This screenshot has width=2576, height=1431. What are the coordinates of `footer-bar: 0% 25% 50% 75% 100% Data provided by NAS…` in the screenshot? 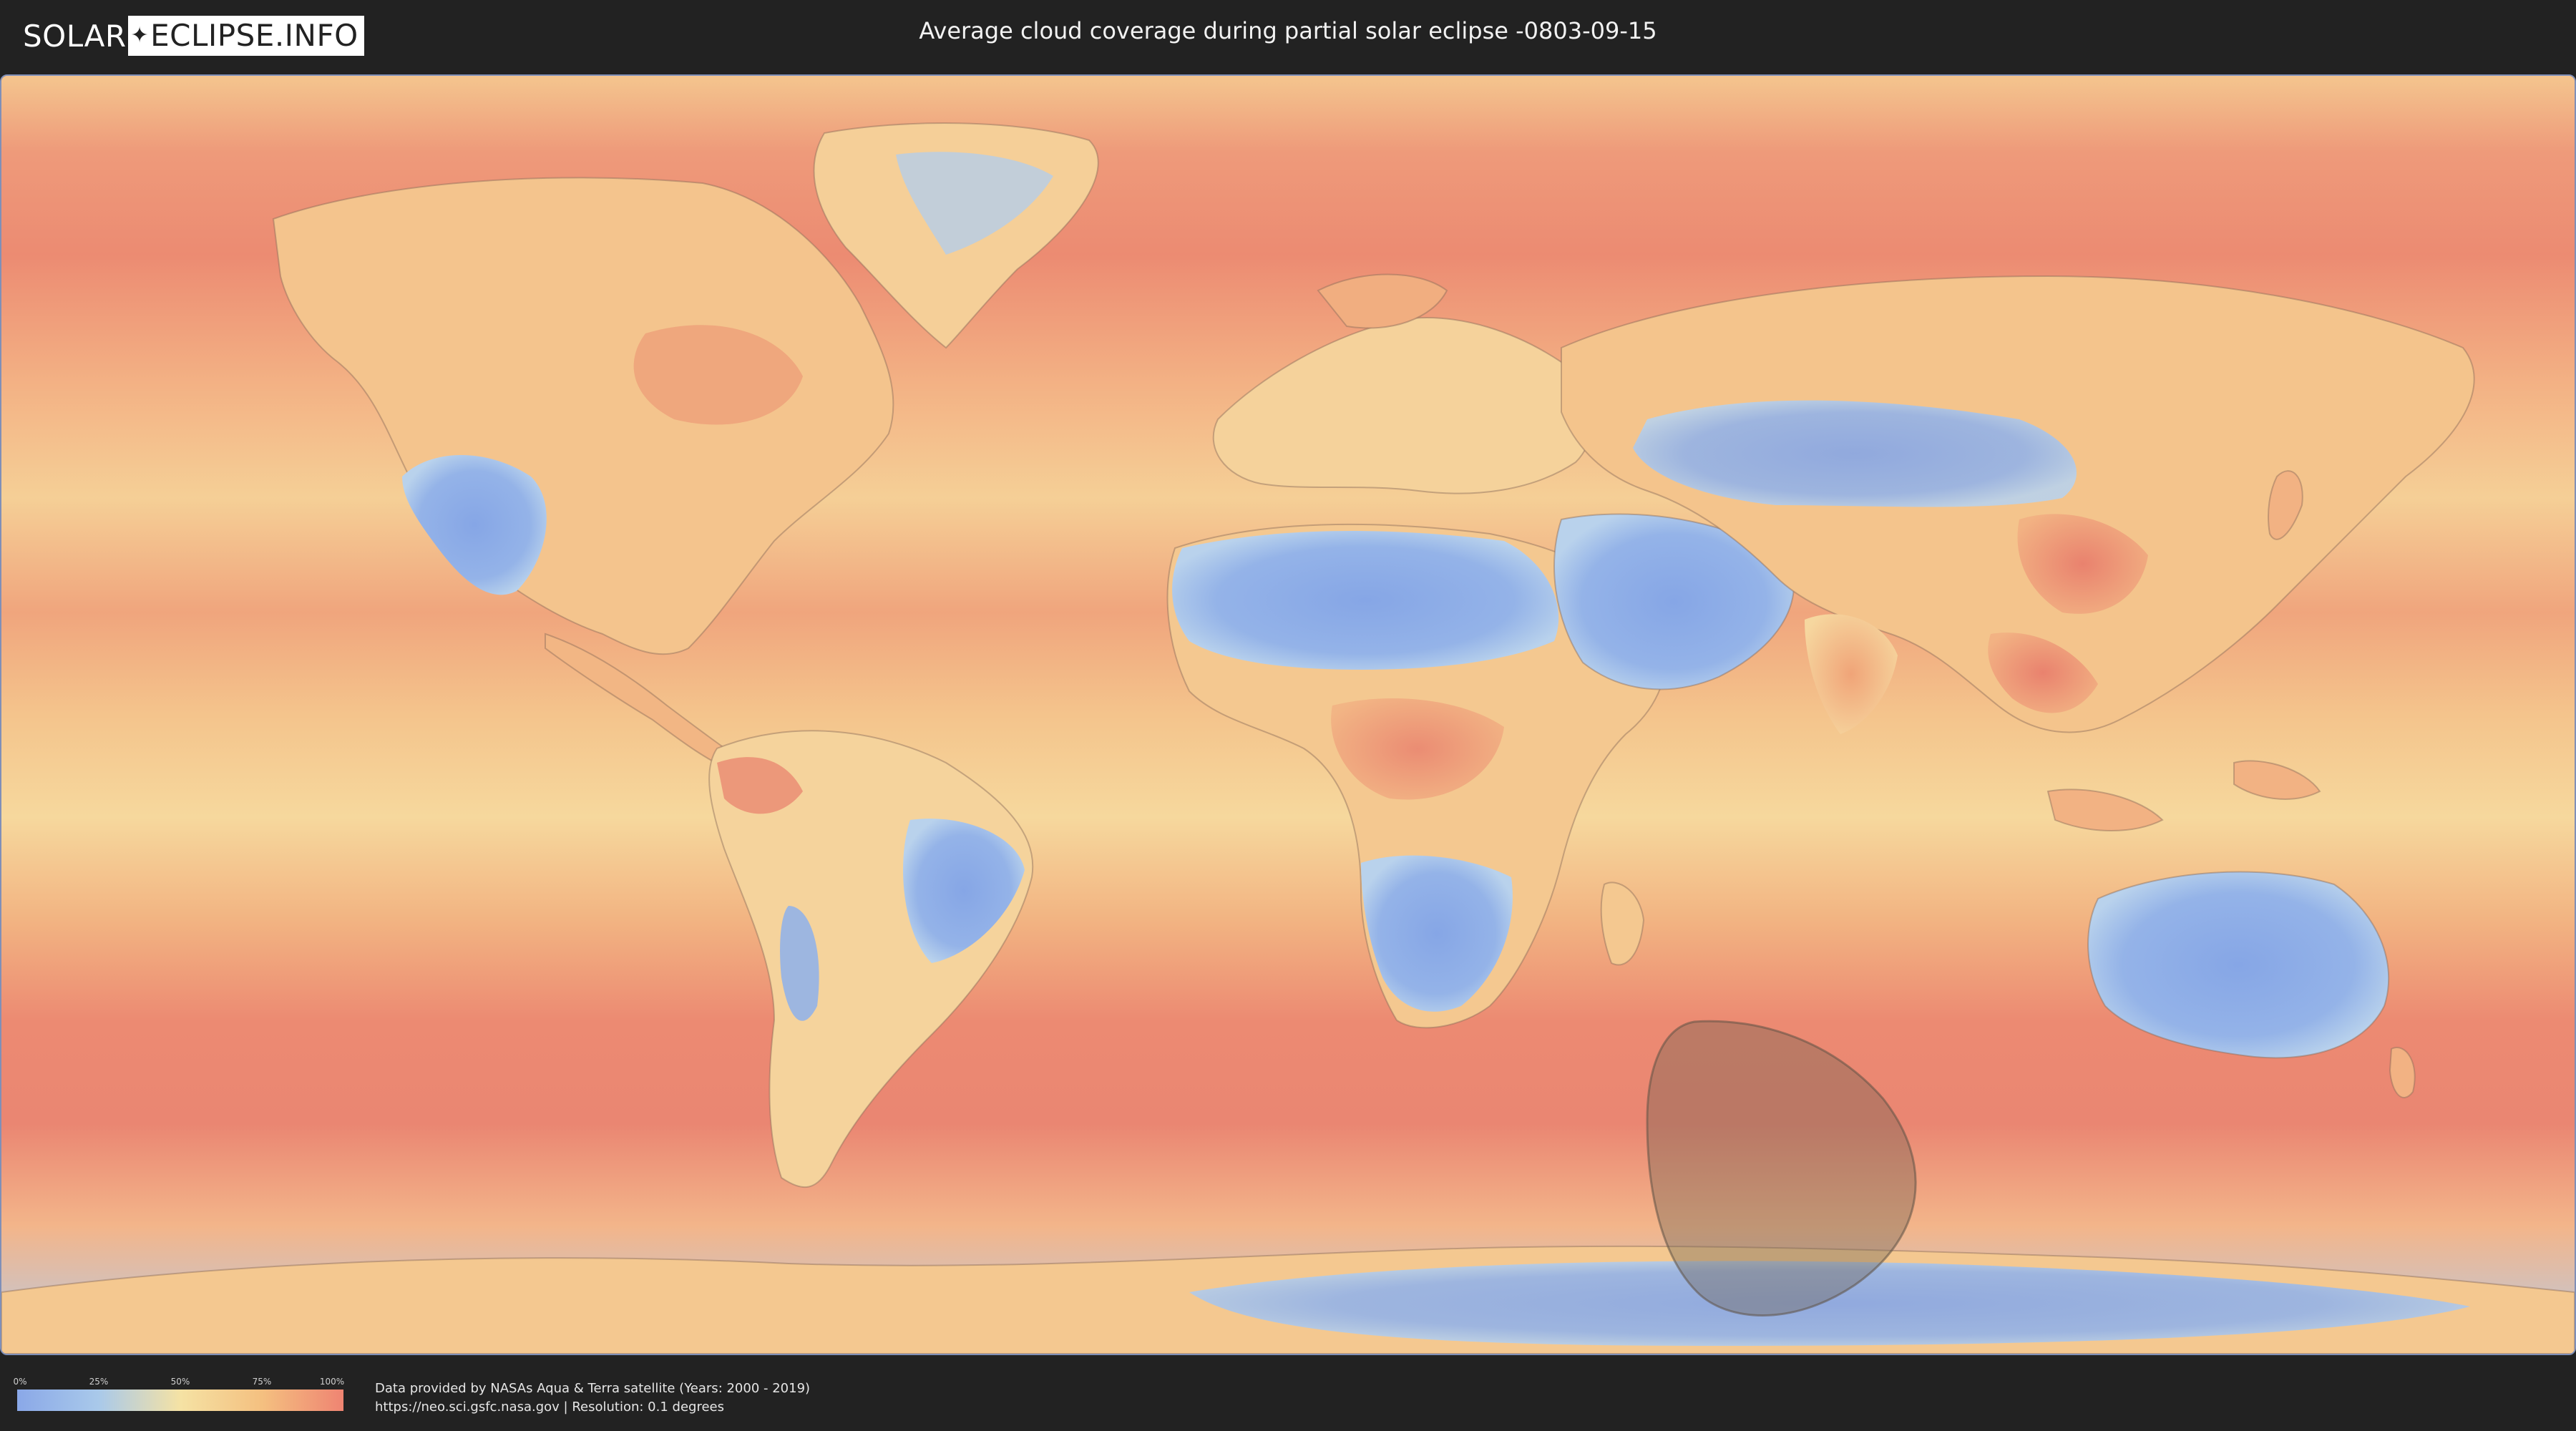 It's located at (1288, 1395).